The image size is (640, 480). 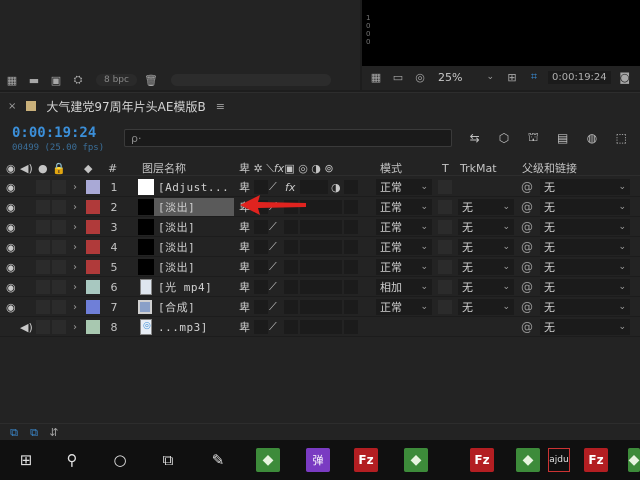 What do you see at coordinates (482, 460) in the screenshot?
I see `app-filezilla-2: Fz` at bounding box center [482, 460].